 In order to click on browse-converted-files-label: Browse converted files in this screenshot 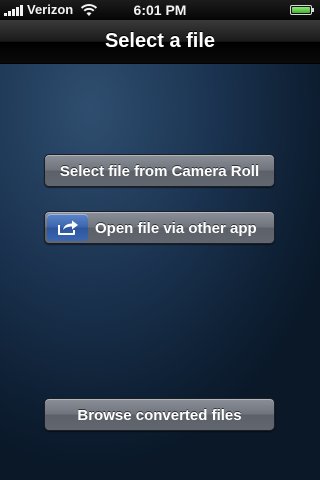, I will do `click(159, 415)`.